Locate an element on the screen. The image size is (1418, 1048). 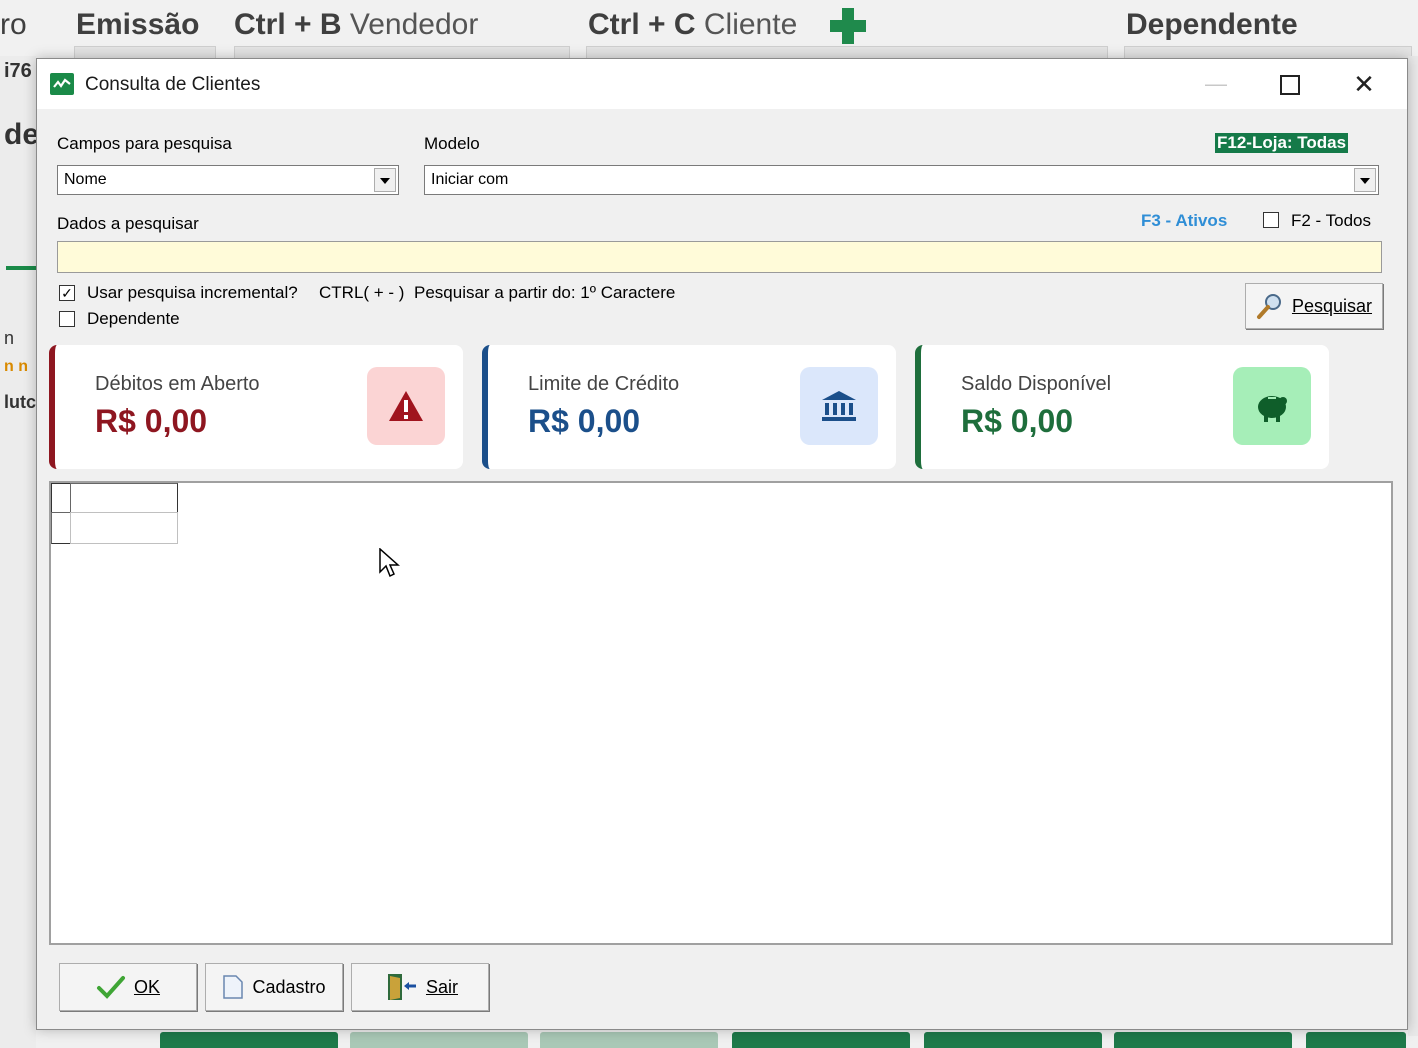
debitos-card: Débitos em Aberto R$ 0,00 is located at coordinates (256, 407).